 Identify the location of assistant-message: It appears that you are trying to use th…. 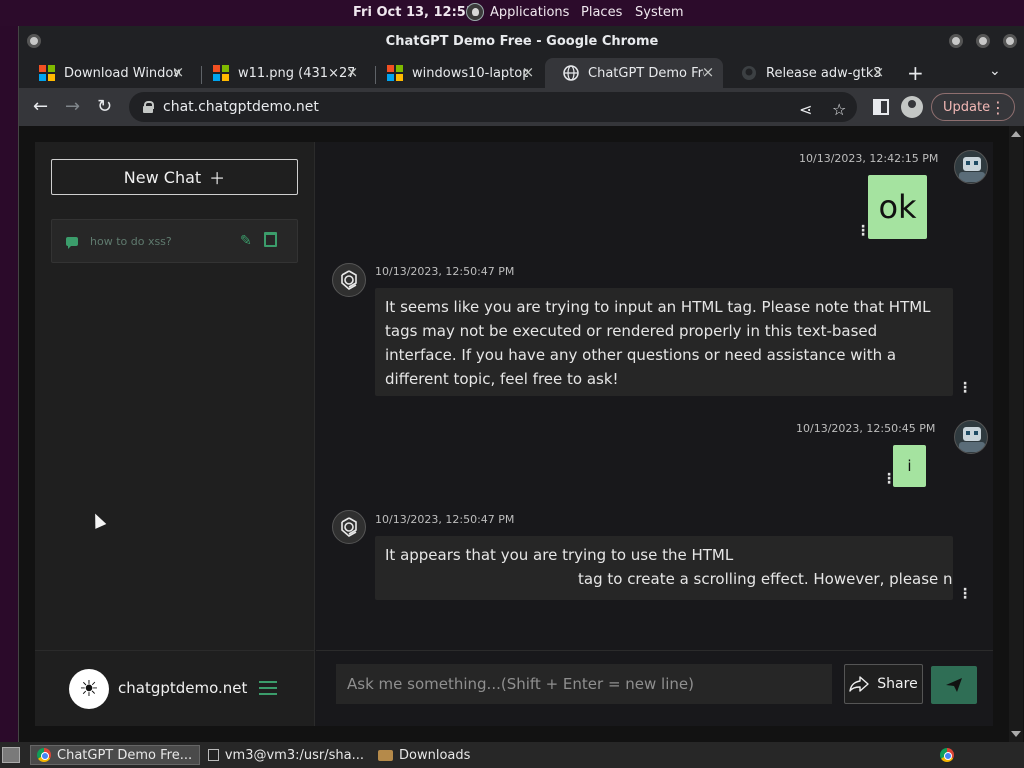
(664, 568).